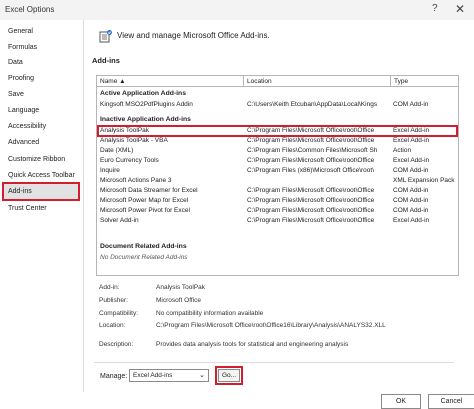 The height and width of the screenshot is (409, 474). Describe the element at coordinates (144, 257) in the screenshot. I see `empty-message: No Document Related Add-ins` at that location.